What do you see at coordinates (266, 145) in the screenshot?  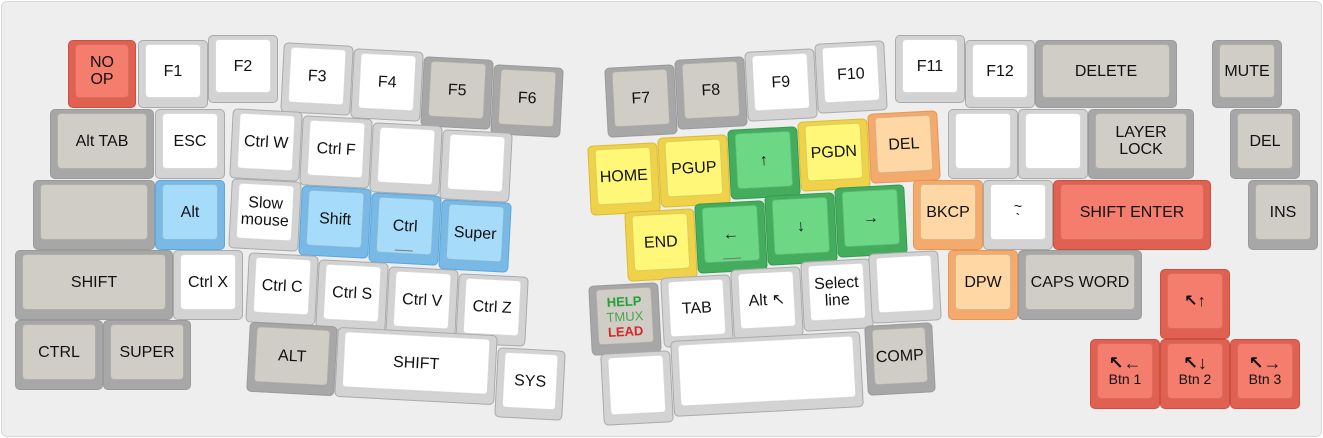 I see `key-ctrl-w: Ctrl W` at bounding box center [266, 145].